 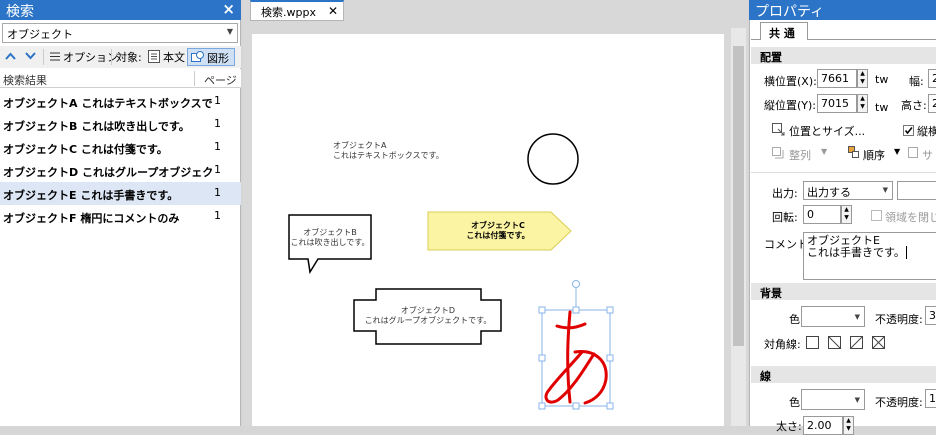 What do you see at coordinates (428, 320) in the screenshot?
I see `object-d-line2: これはグループオブジェクトです。` at bounding box center [428, 320].